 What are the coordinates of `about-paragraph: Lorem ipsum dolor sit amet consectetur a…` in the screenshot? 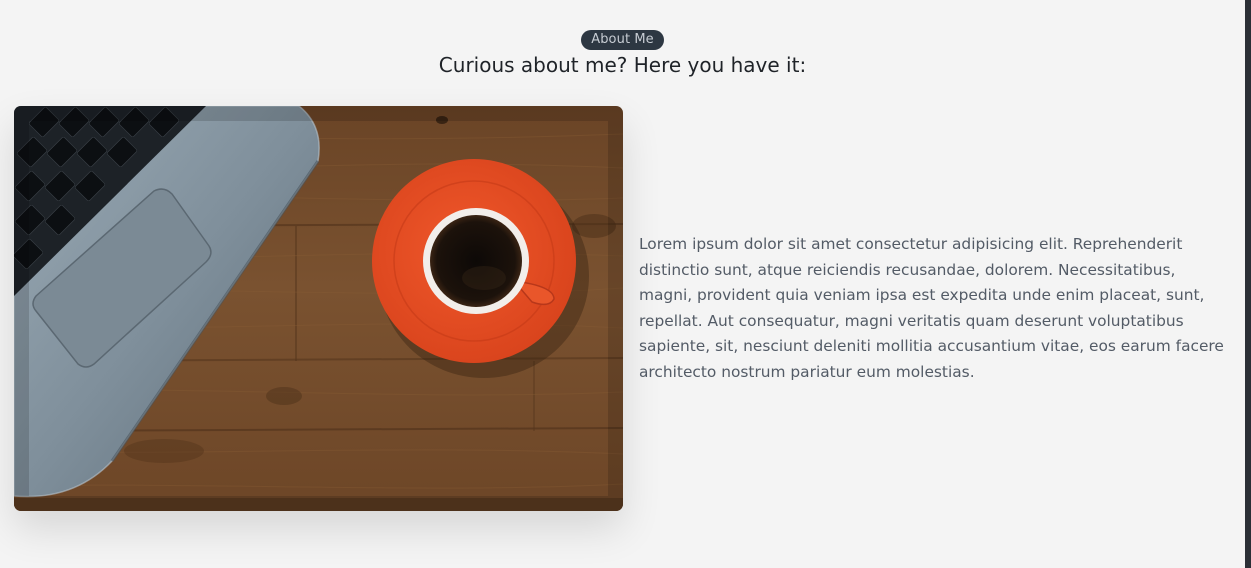 It's located at (931, 308).